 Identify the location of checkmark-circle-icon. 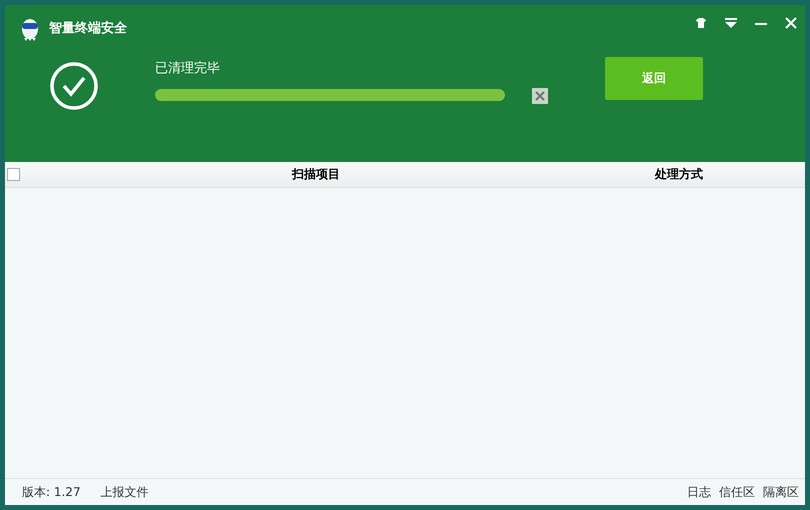
(74, 86).